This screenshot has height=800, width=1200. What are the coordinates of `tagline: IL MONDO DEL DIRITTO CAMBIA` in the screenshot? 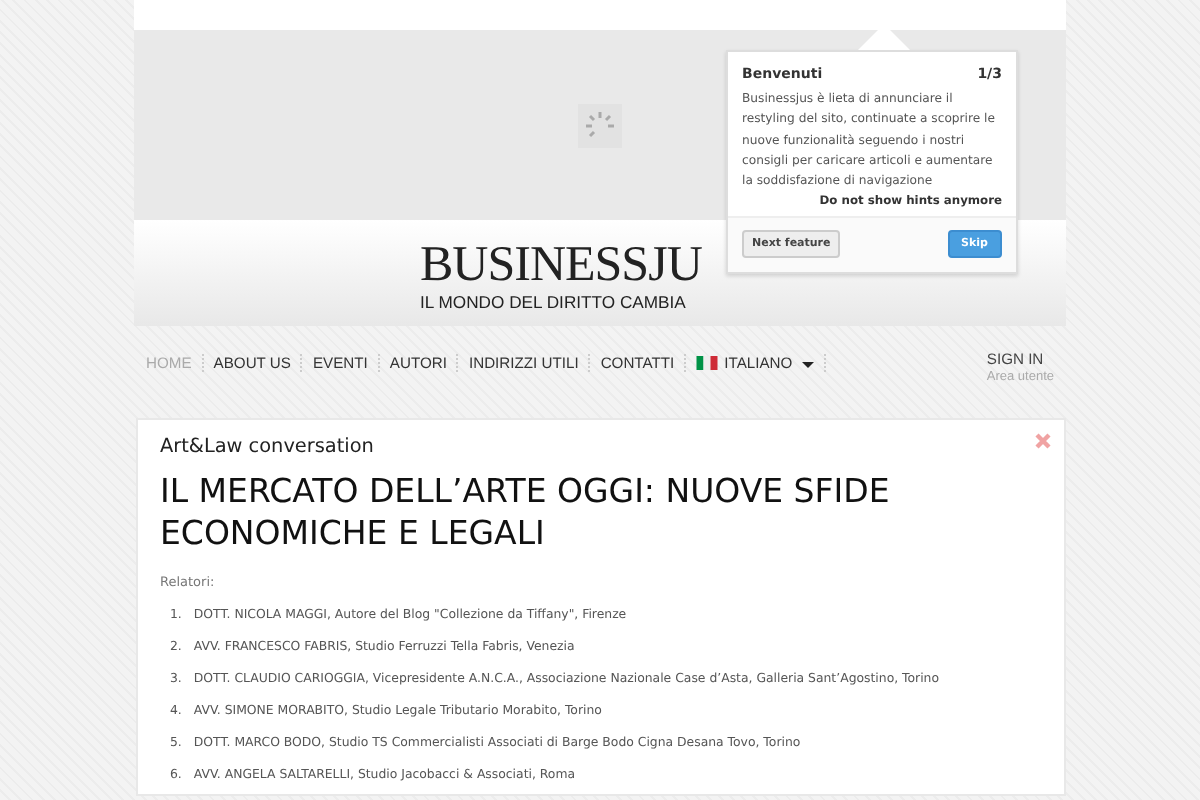 It's located at (553, 302).